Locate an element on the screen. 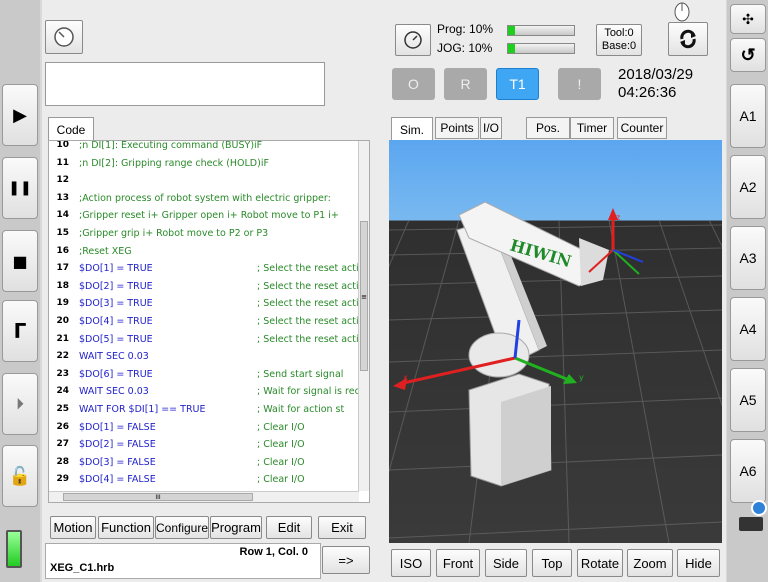  home-button is located at coordinates (64, 37).